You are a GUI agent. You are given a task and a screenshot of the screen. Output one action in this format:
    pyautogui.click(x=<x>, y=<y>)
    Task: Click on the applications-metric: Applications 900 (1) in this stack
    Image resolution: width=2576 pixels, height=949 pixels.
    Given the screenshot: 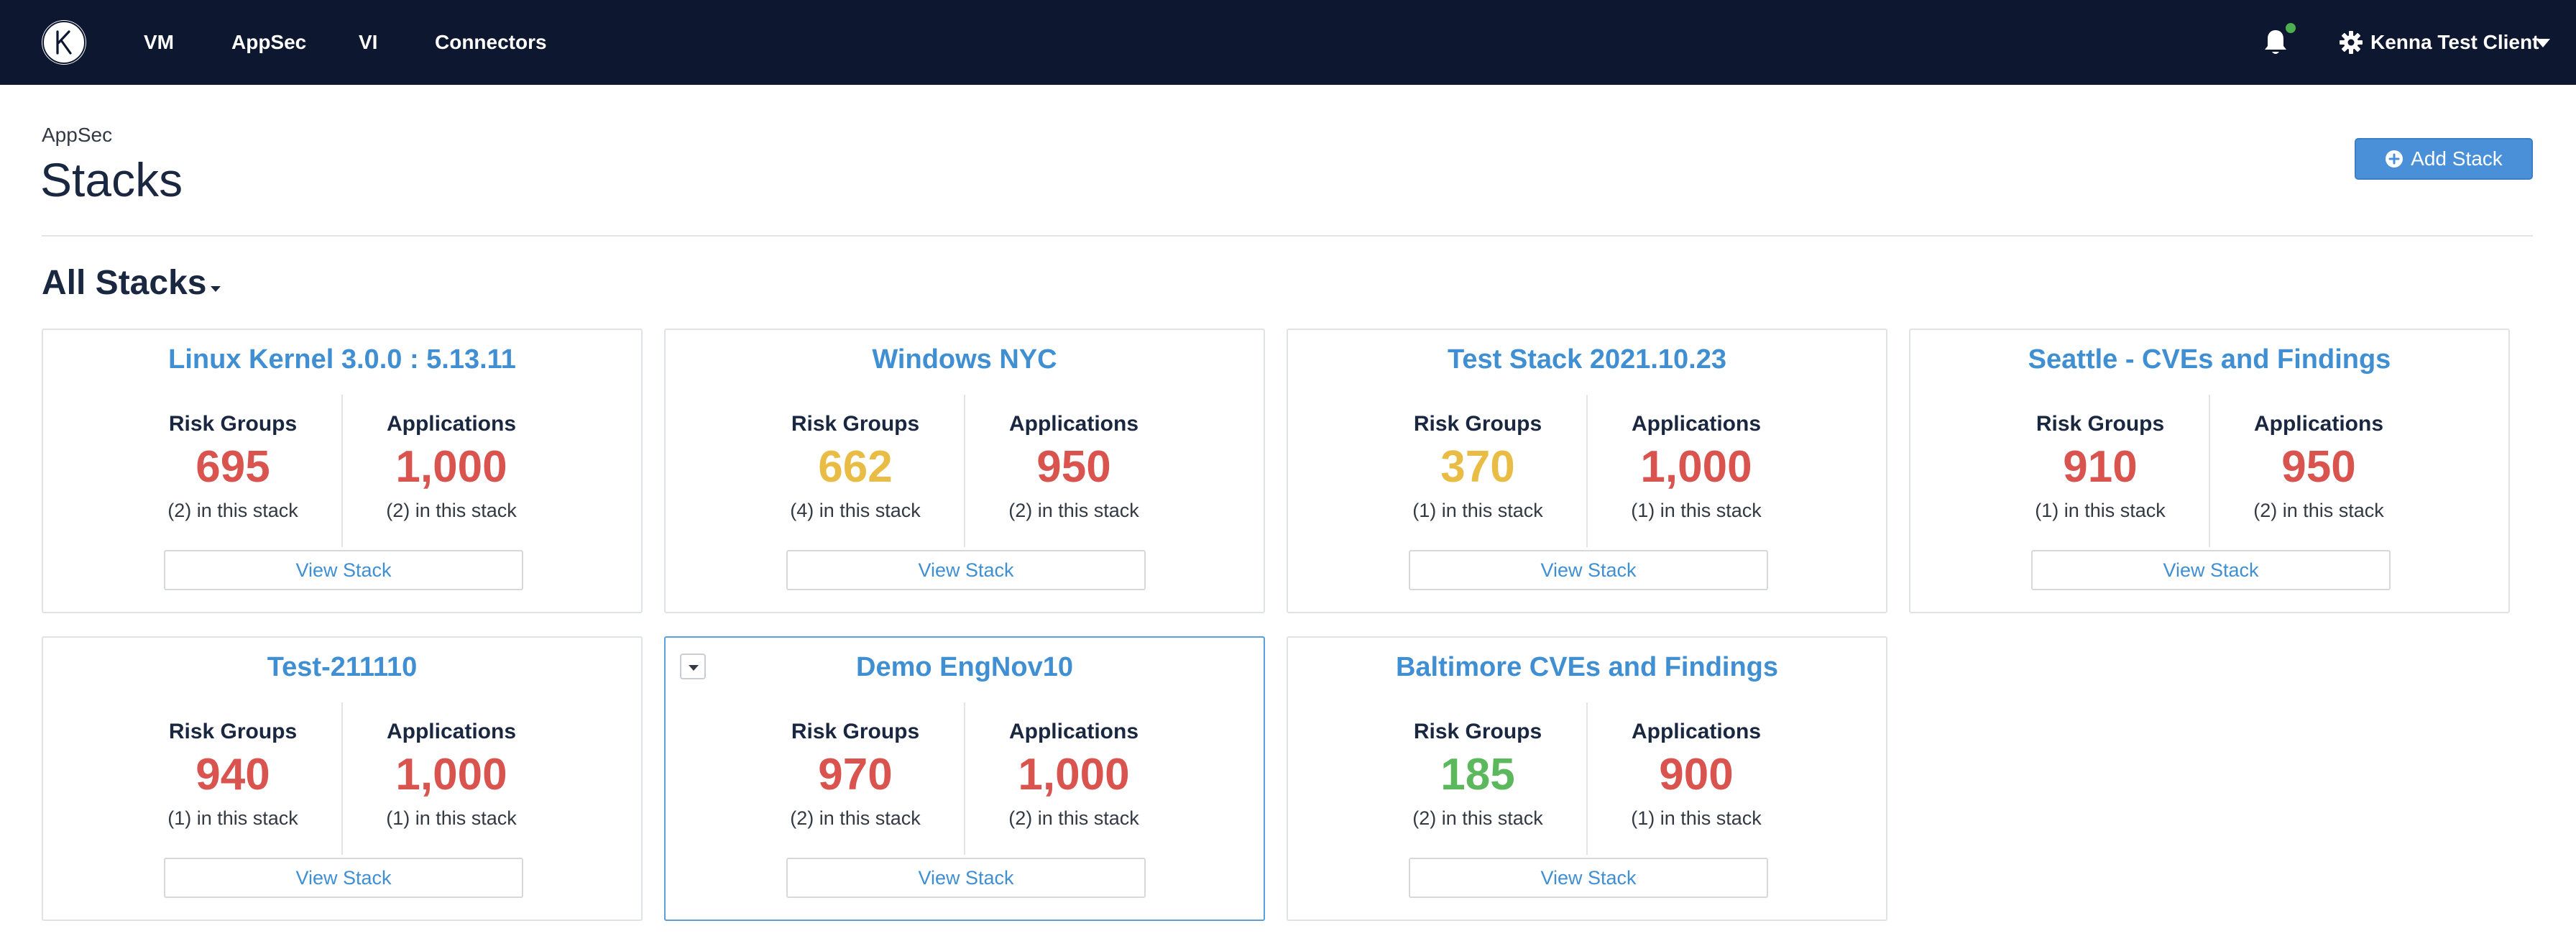 What is the action you would take?
    pyautogui.click(x=1696, y=775)
    